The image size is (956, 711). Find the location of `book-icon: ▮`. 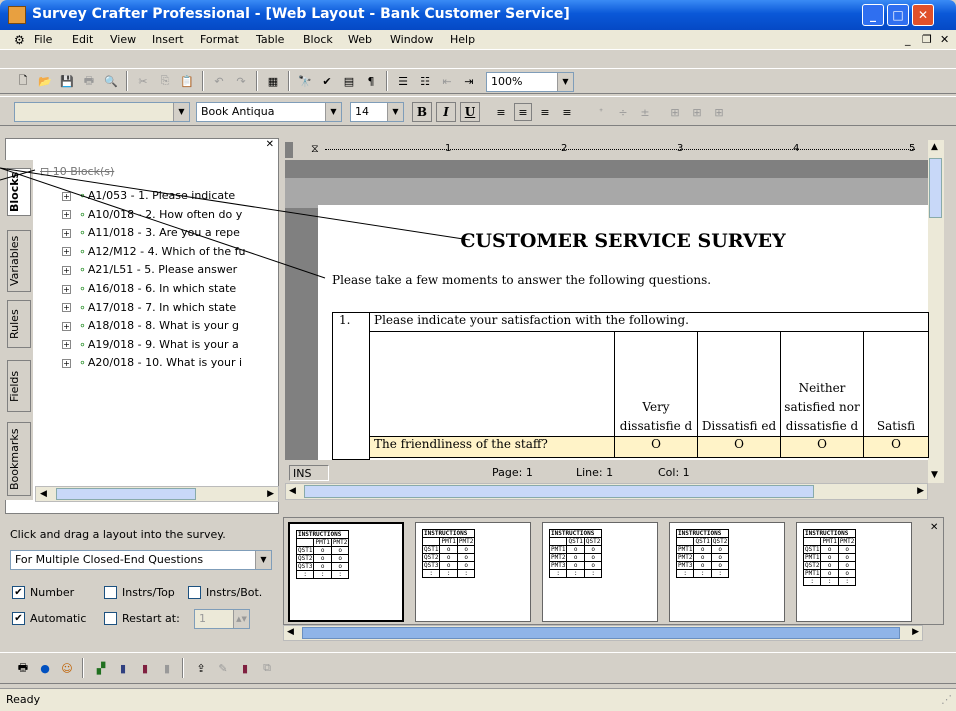

book-icon: ▮ is located at coordinates (123, 668).